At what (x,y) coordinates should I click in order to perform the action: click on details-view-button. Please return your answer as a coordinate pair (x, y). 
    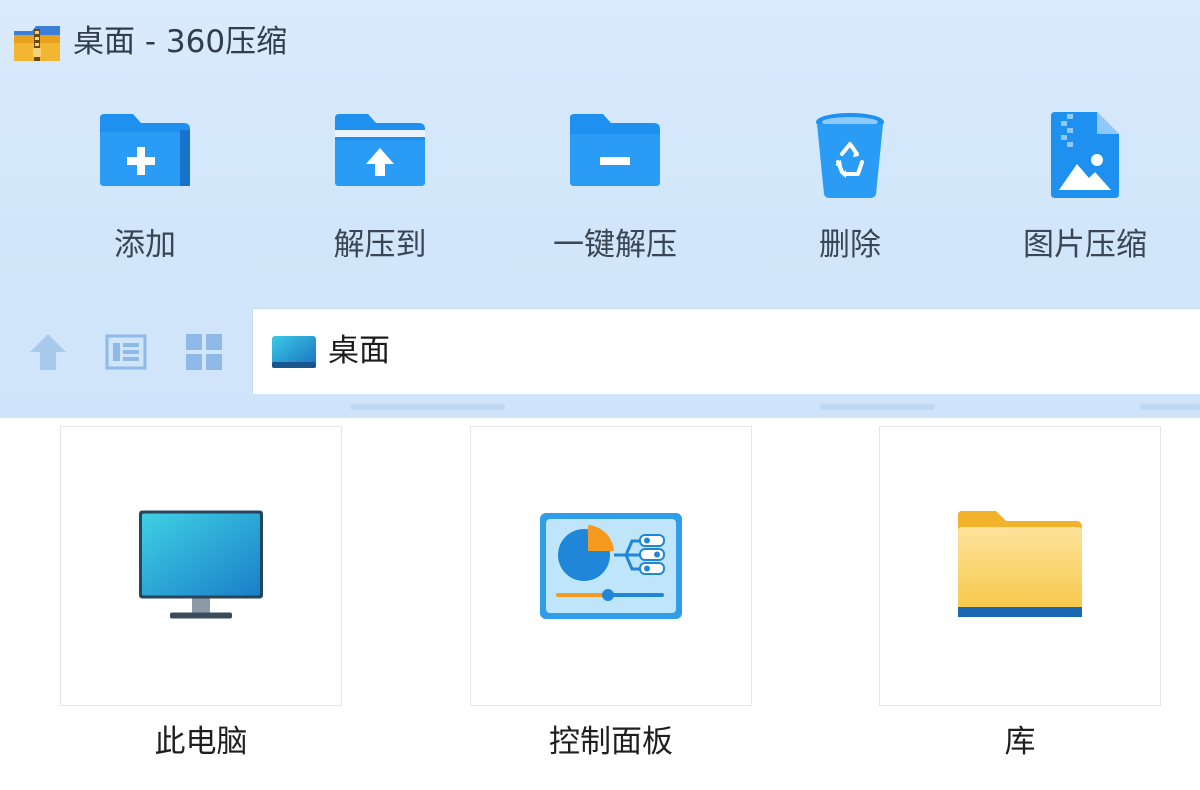
    Looking at the image, I should click on (126, 352).